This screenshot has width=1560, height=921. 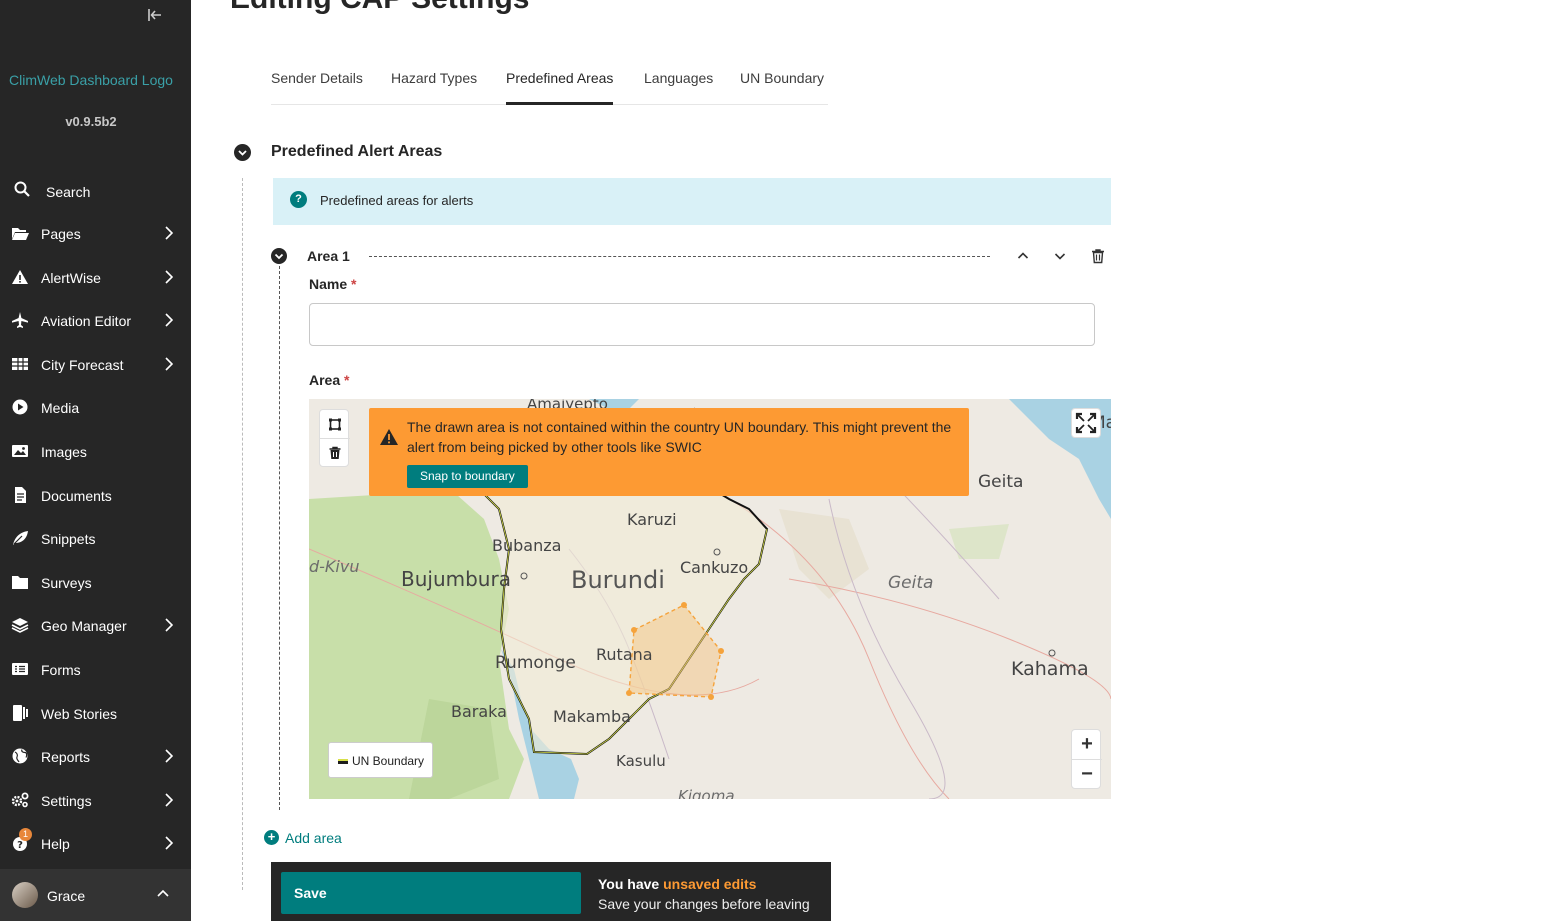 What do you see at coordinates (1098, 256) in the screenshot?
I see `delete-area-button` at bounding box center [1098, 256].